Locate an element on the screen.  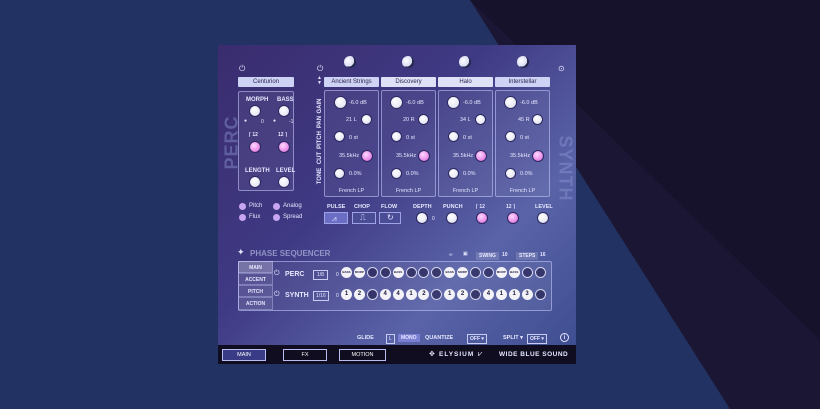
seq-perc-power-icon: ⏻ is located at coordinates (277, 274).